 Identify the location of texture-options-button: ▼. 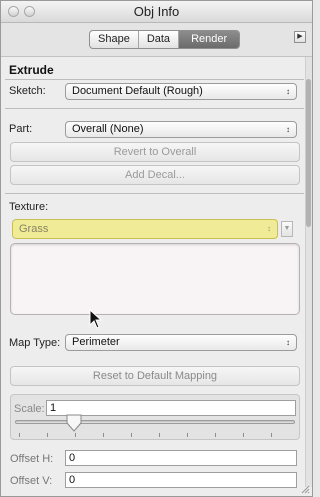
(287, 229).